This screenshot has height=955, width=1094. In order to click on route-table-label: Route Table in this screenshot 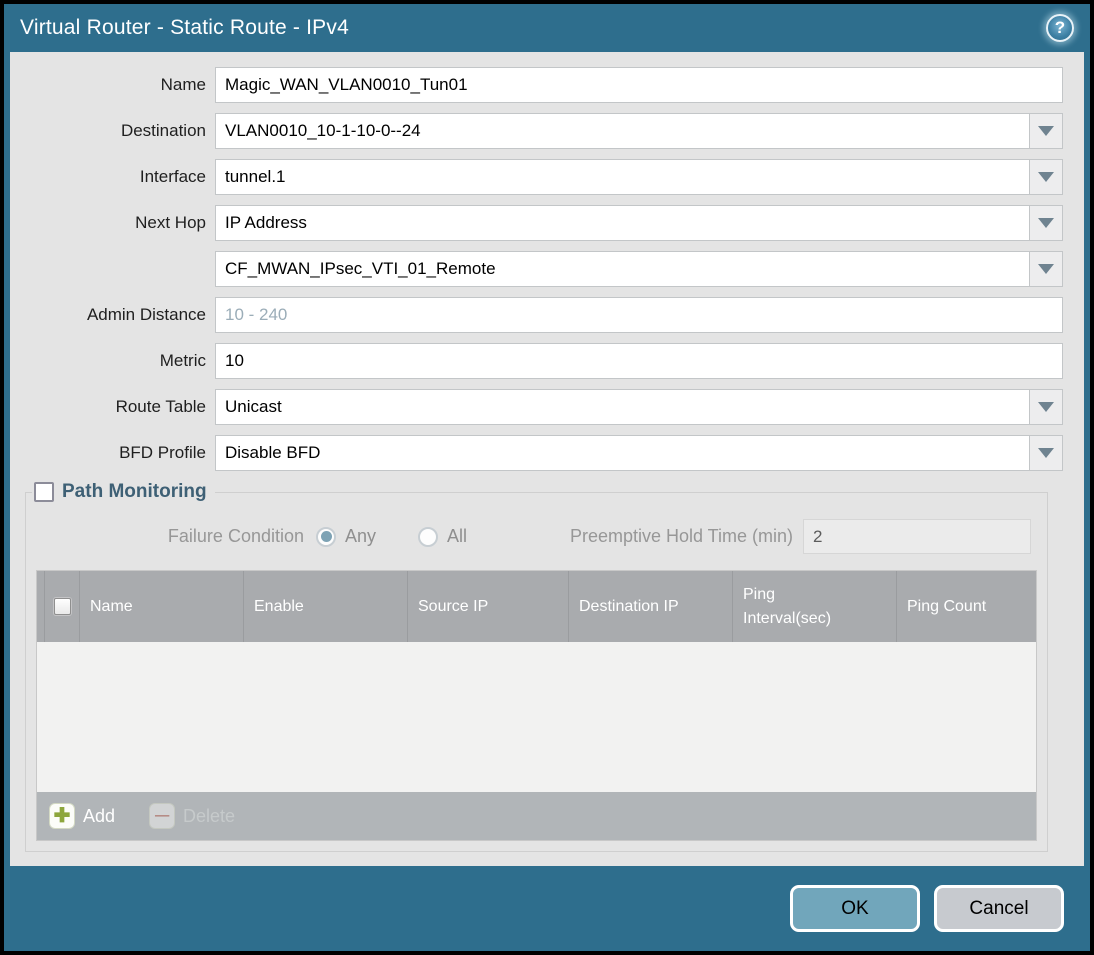, I will do `click(160, 406)`.